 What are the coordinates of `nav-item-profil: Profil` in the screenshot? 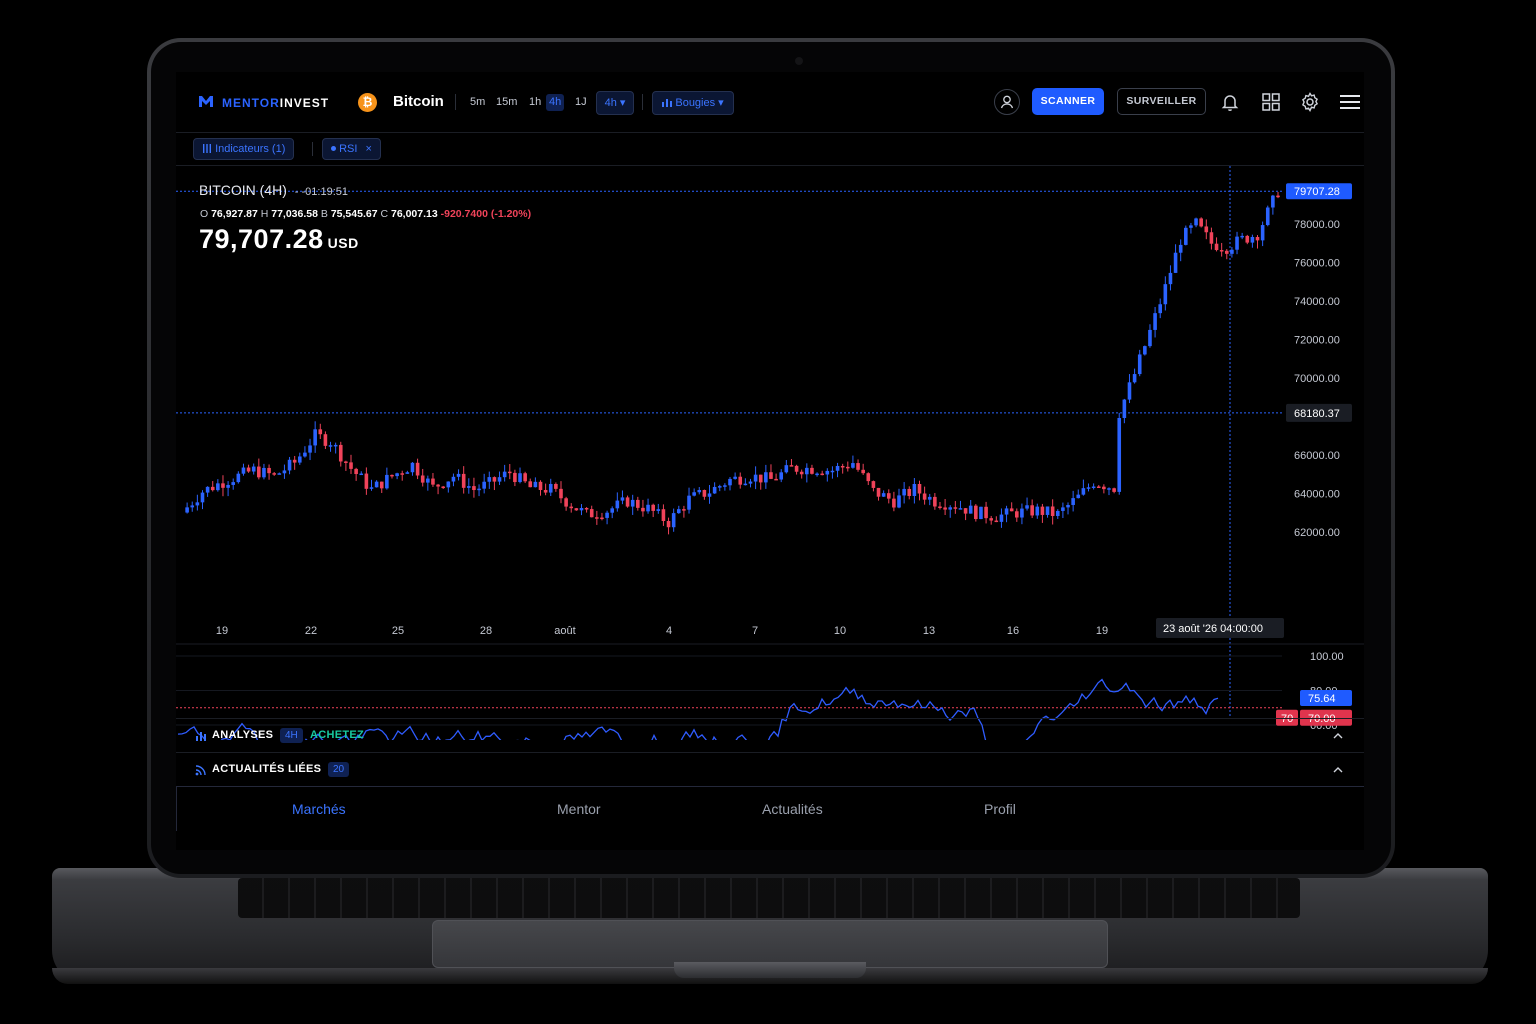 It's located at (1000, 809).